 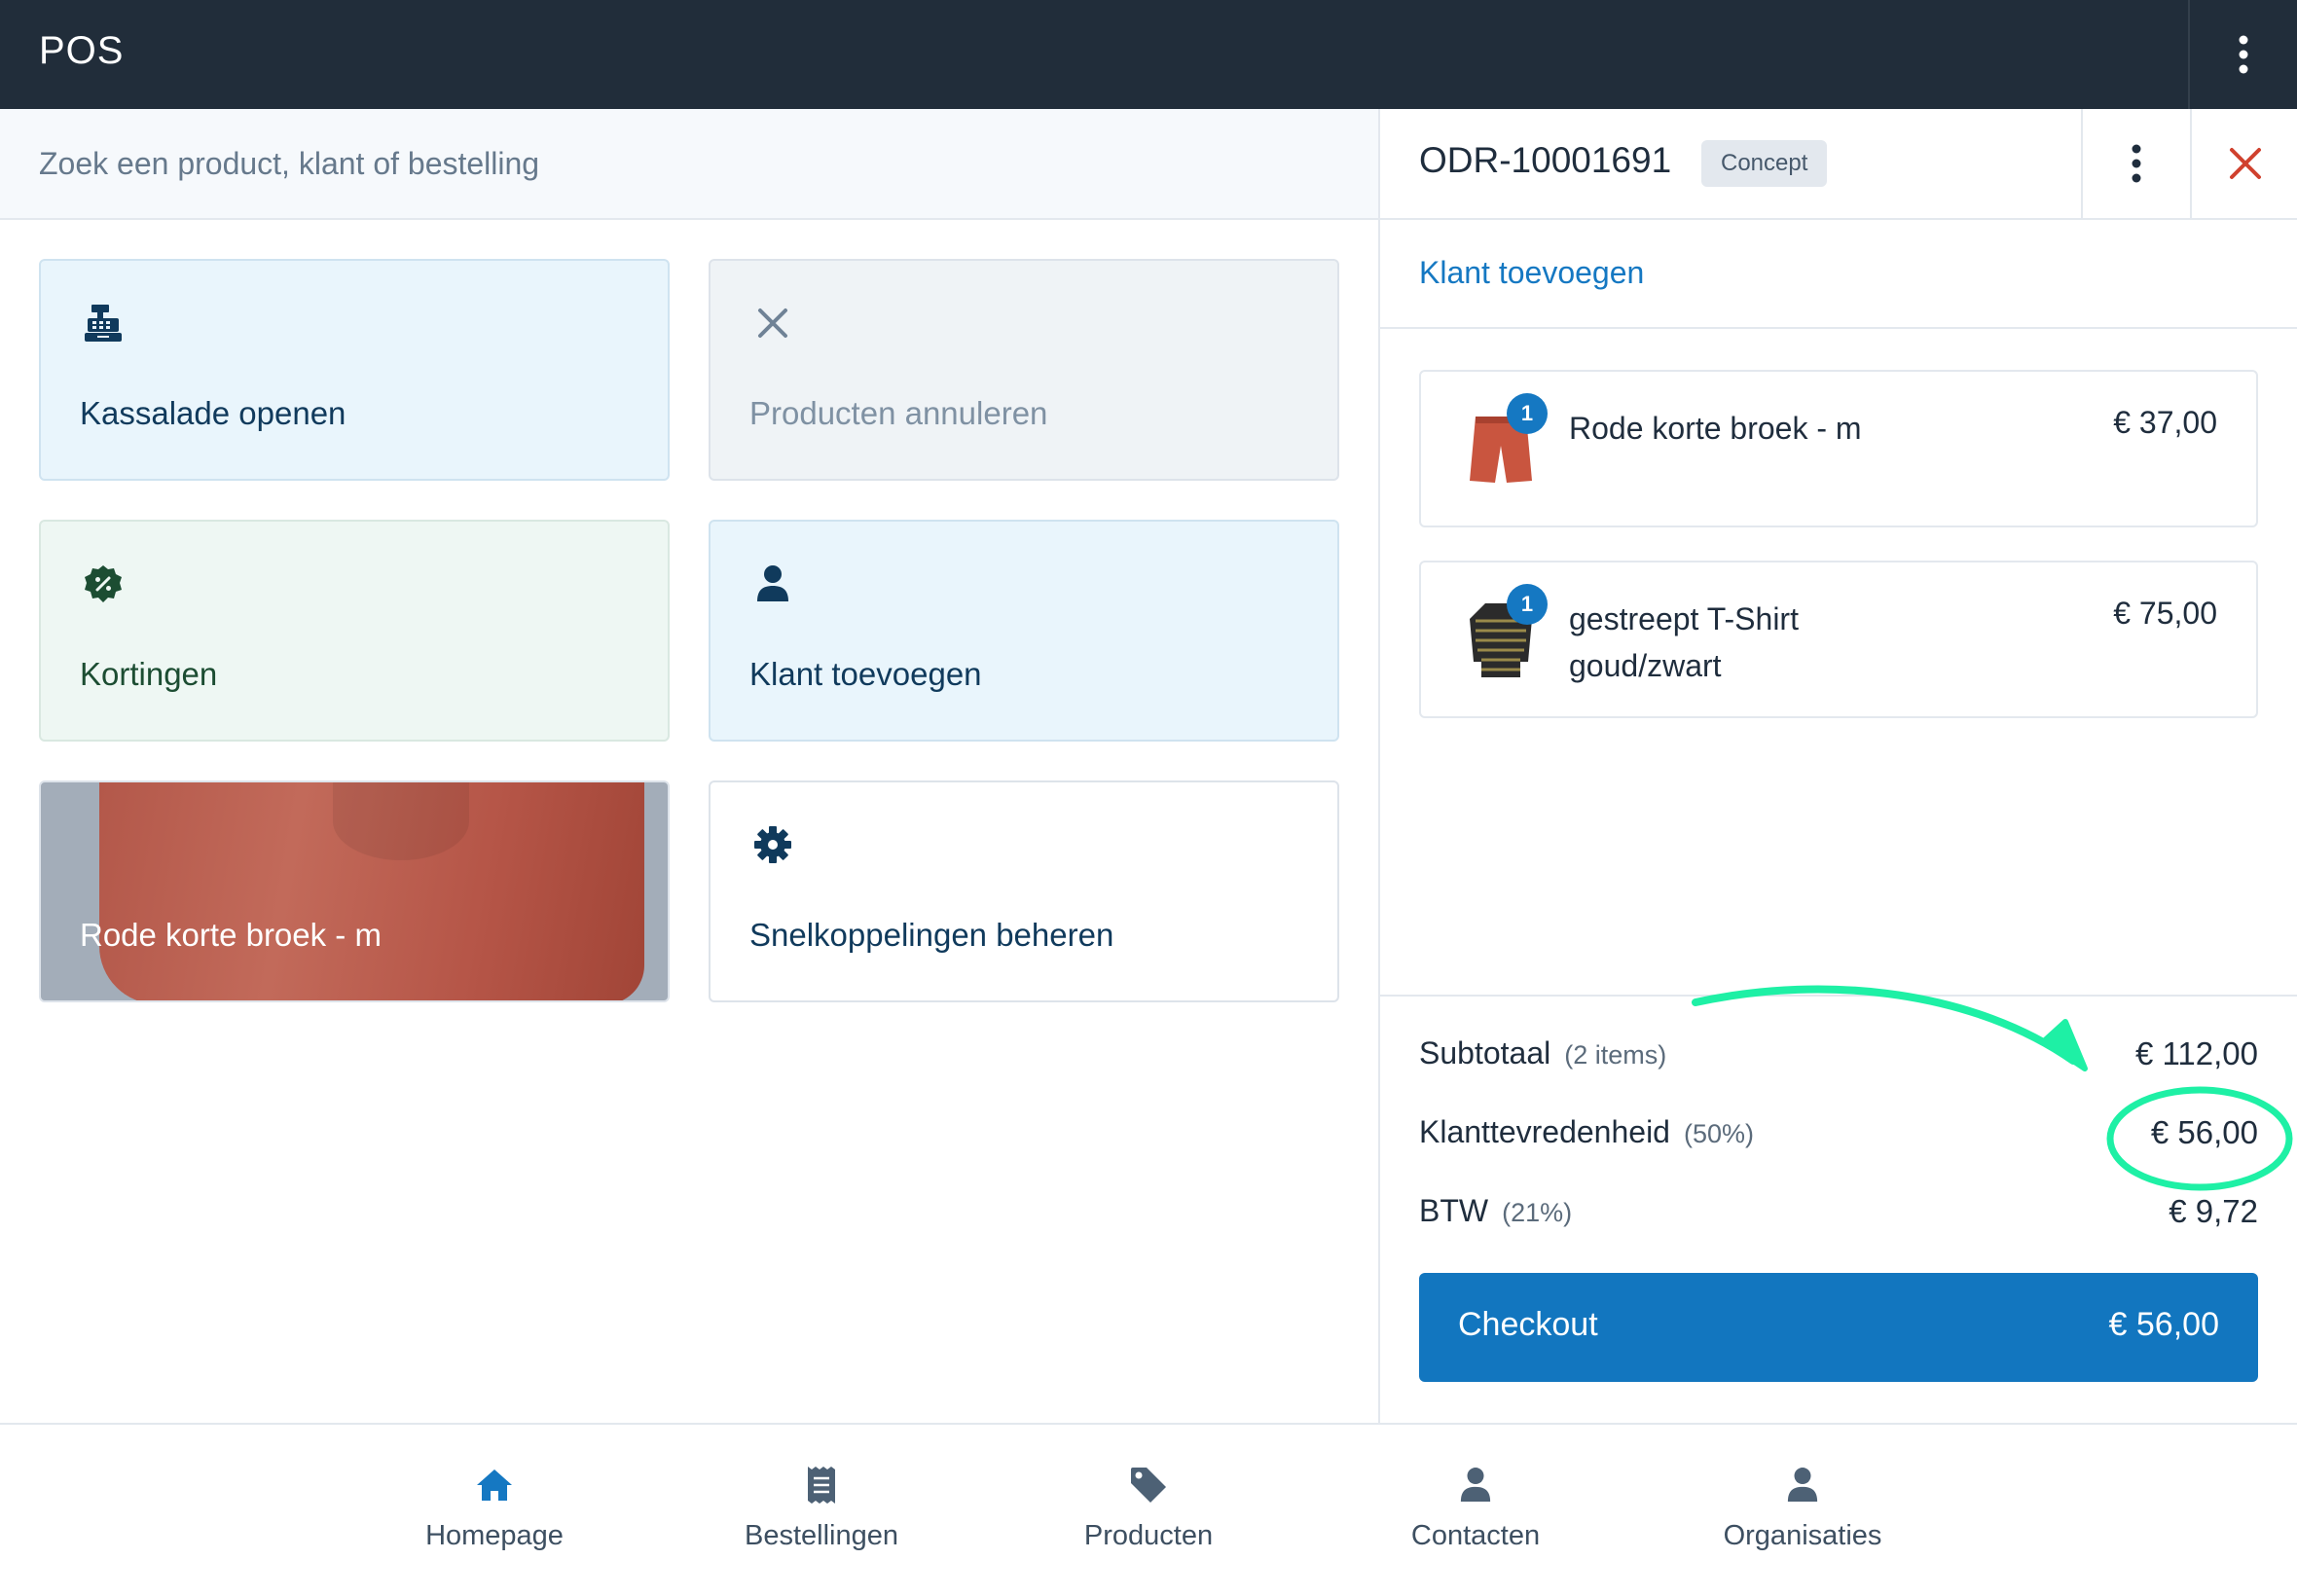 I want to click on manage-shortcuts-tile: Snelkoppelingen beheren, so click(x=1024, y=891).